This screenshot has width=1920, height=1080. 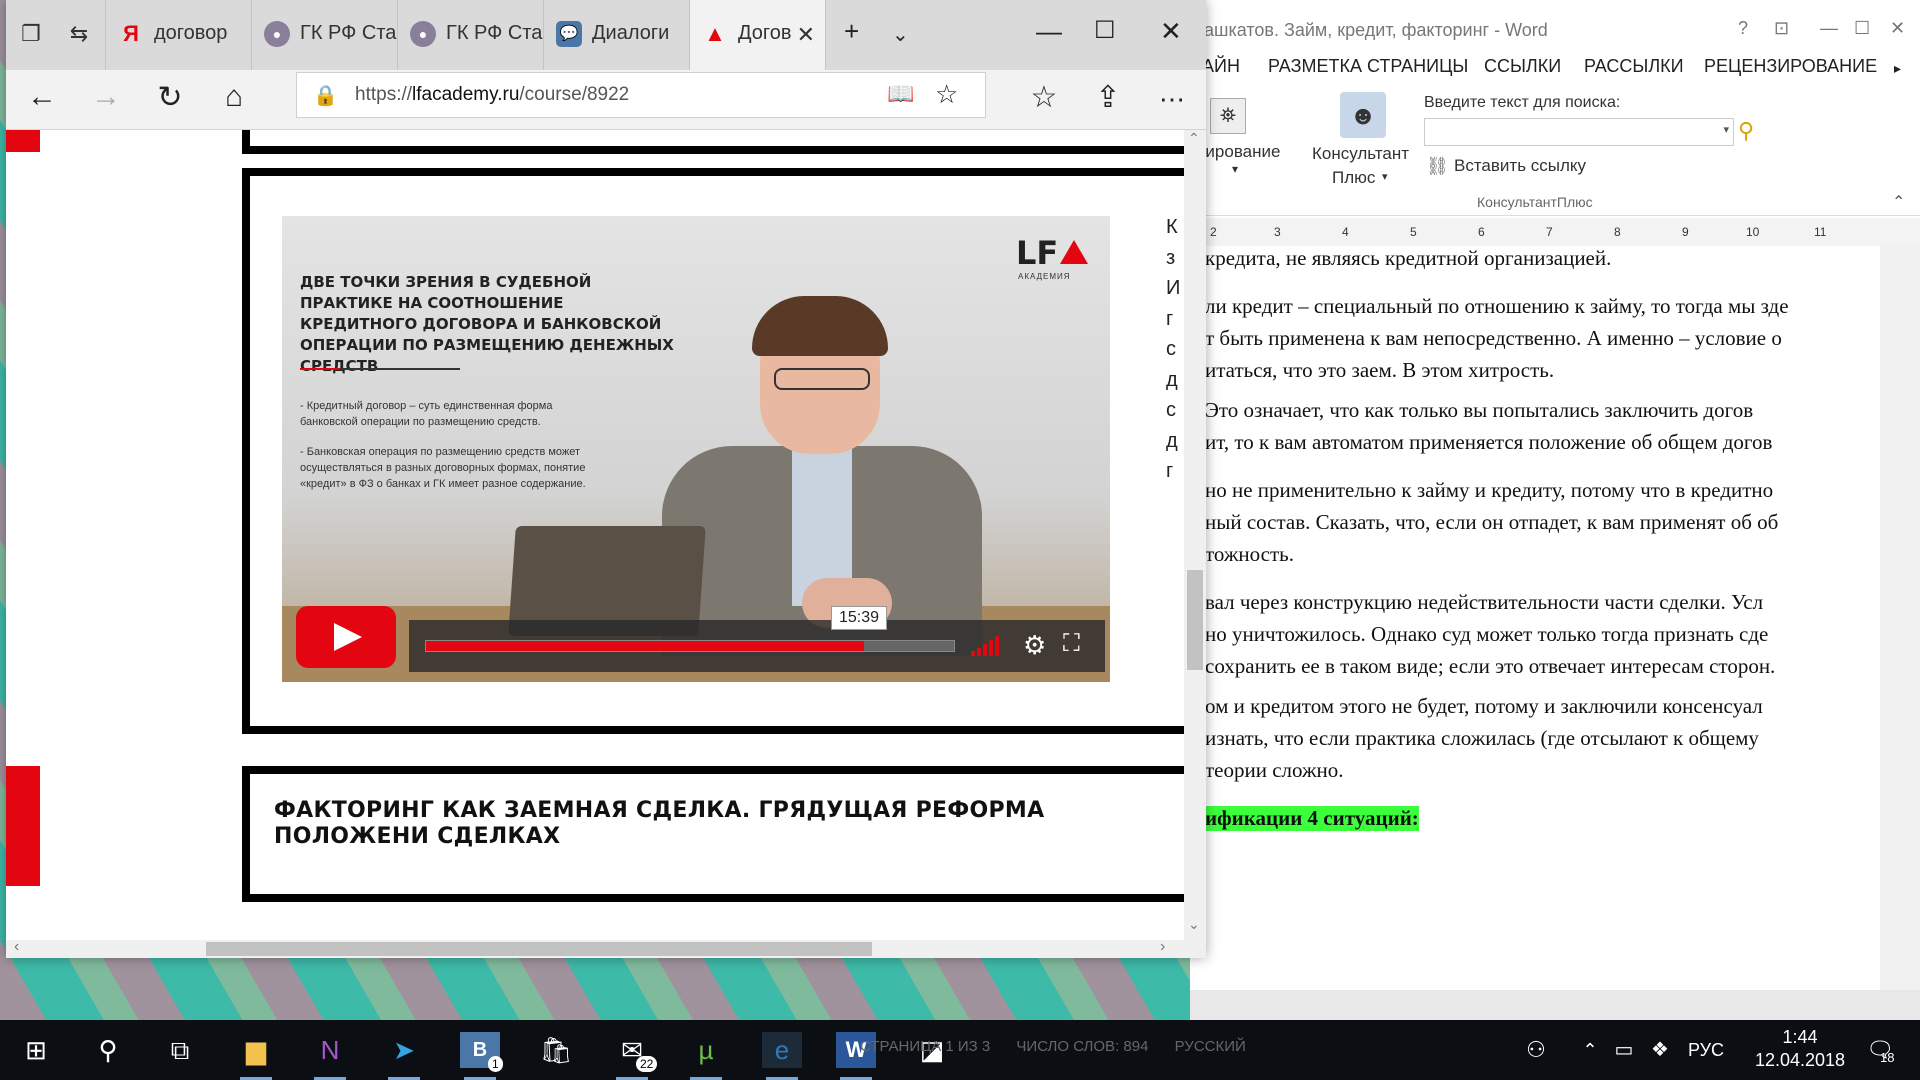 I want to click on help-icon: ?, so click(x=1743, y=28).